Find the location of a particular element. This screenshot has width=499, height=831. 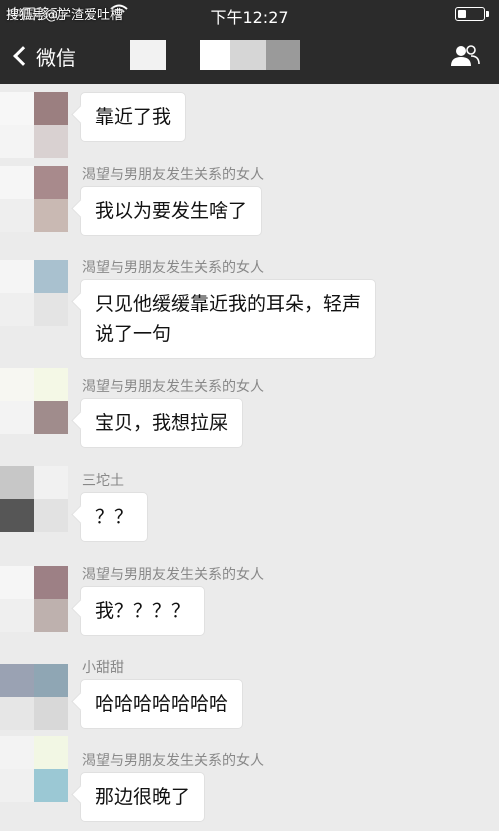

message-bubble: 只见他缓缓靠近我的耳朵，轻声 说了一句 is located at coordinates (228, 319).